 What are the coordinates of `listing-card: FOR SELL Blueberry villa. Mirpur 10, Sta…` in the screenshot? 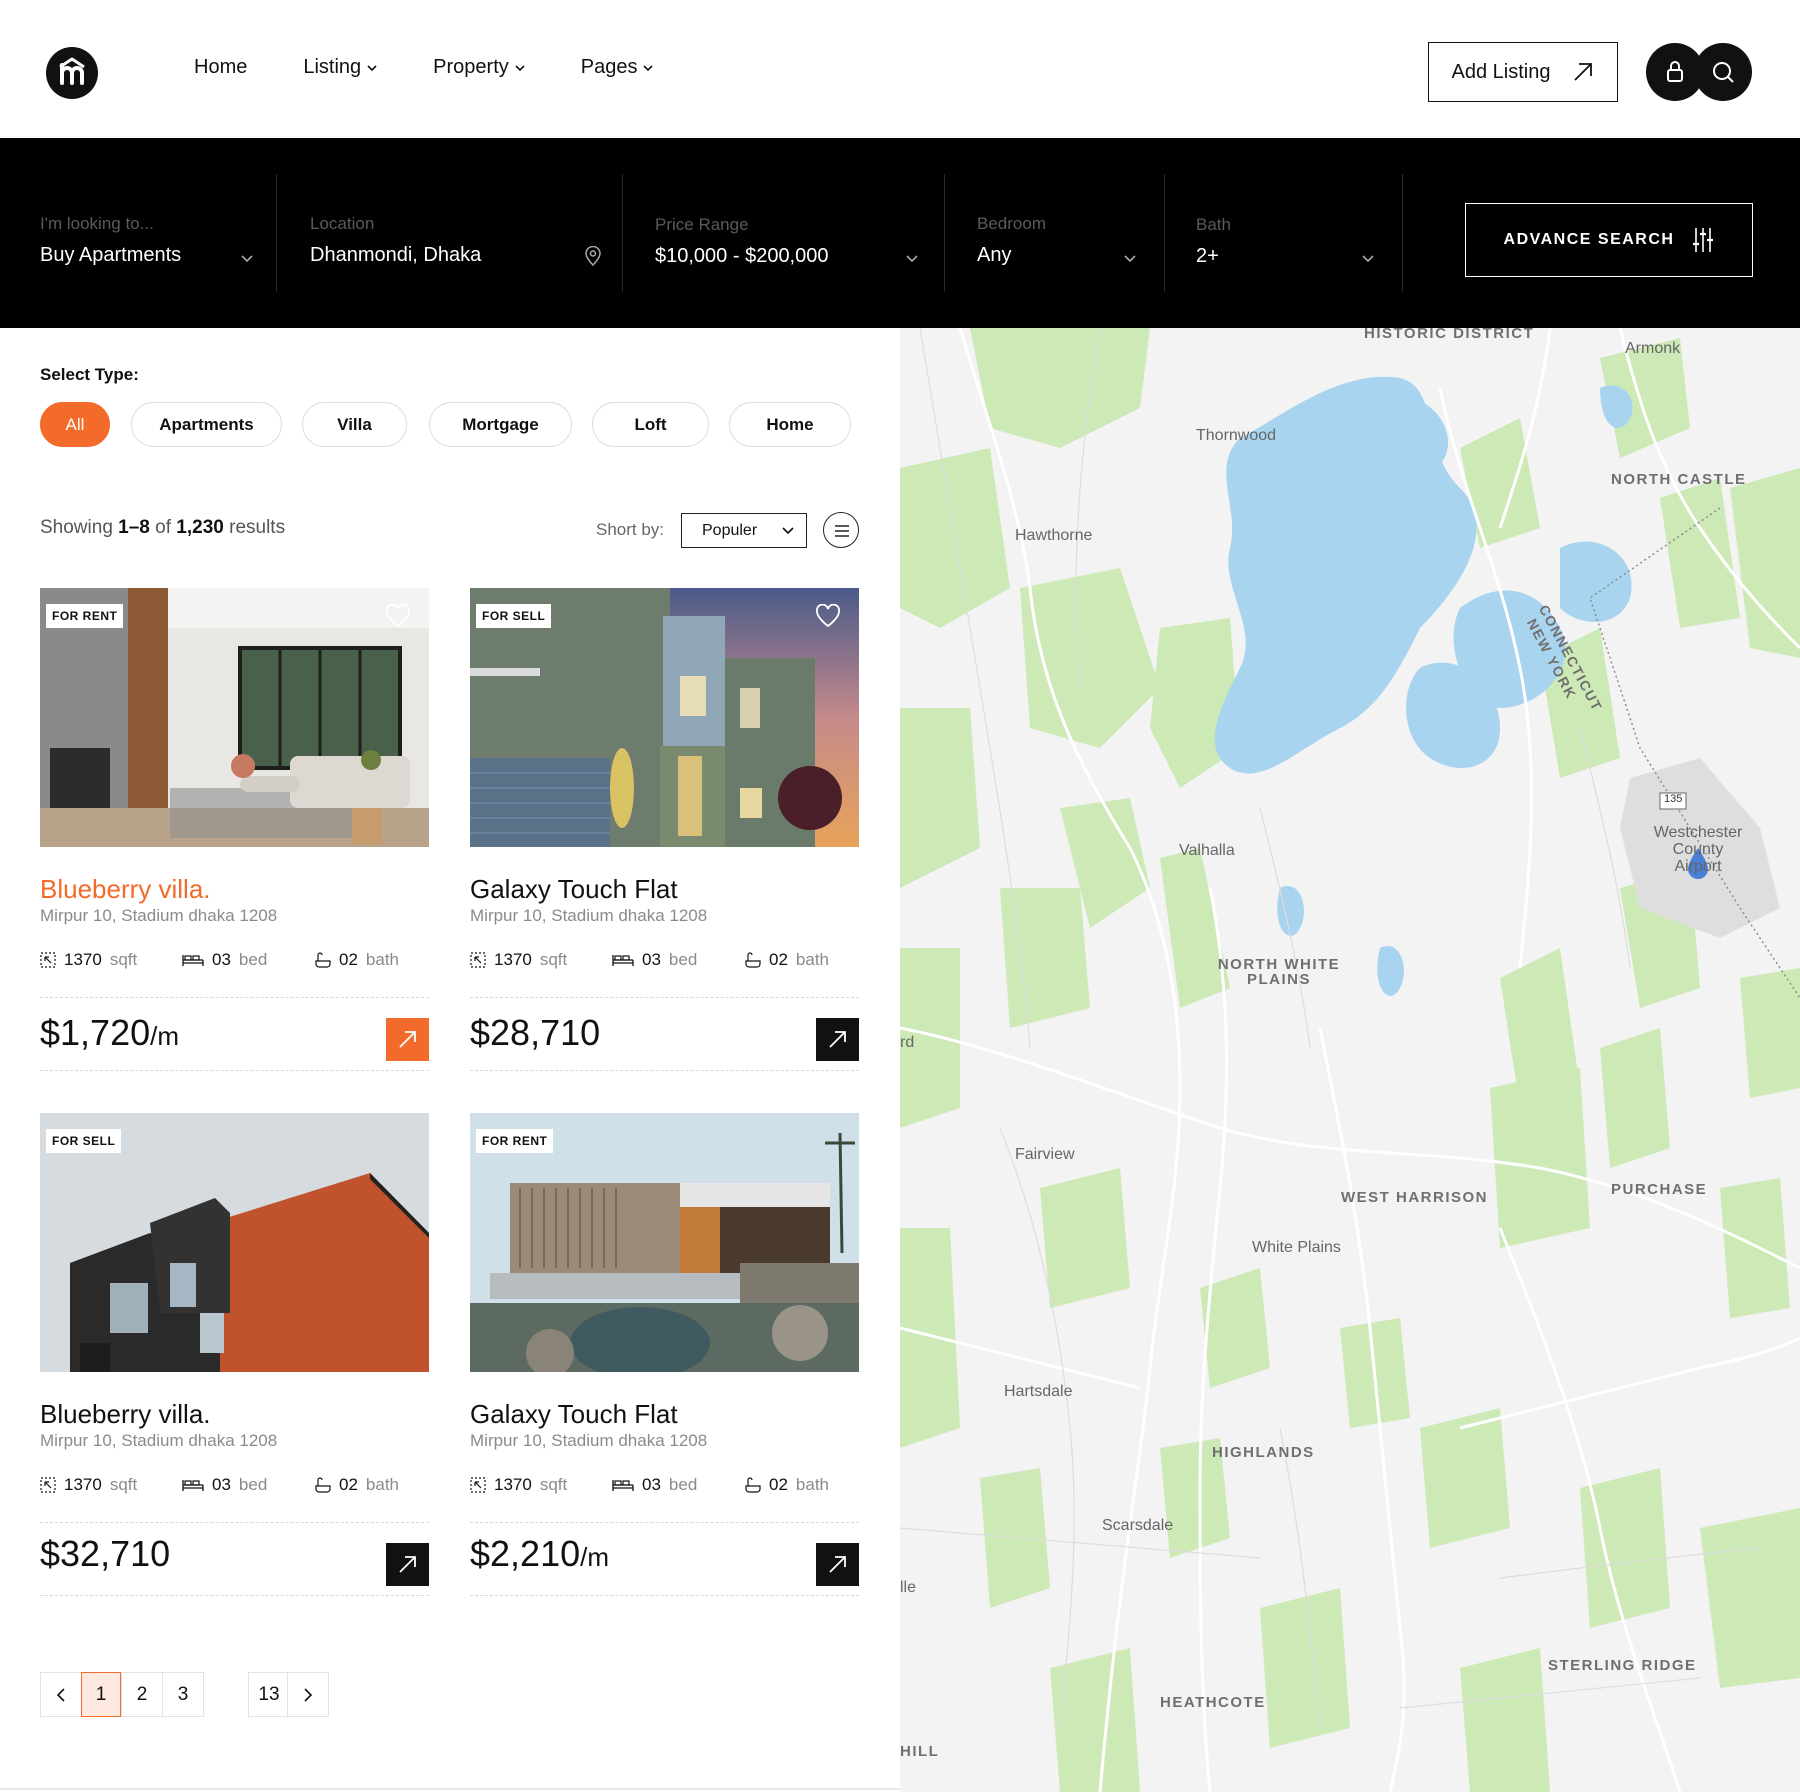 It's located at (234, 1355).